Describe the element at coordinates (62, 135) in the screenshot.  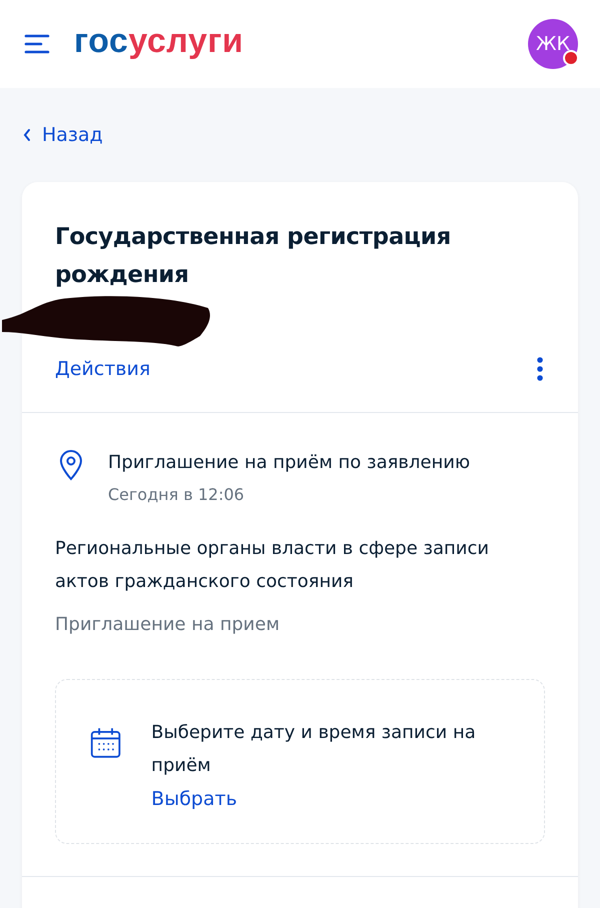
I see `back-link: Назад` at that location.